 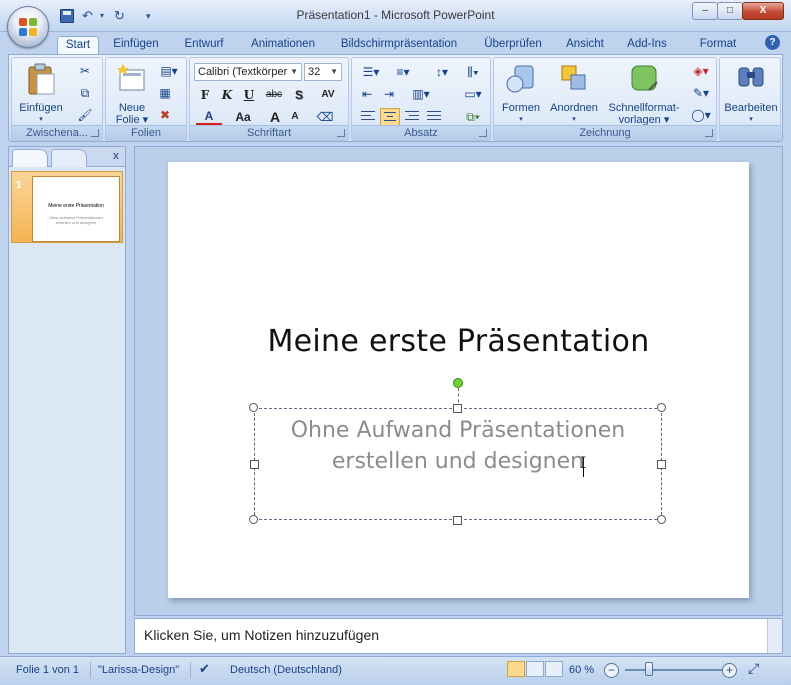 What do you see at coordinates (709, 133) in the screenshot?
I see `drawing-launcher-icon` at bounding box center [709, 133].